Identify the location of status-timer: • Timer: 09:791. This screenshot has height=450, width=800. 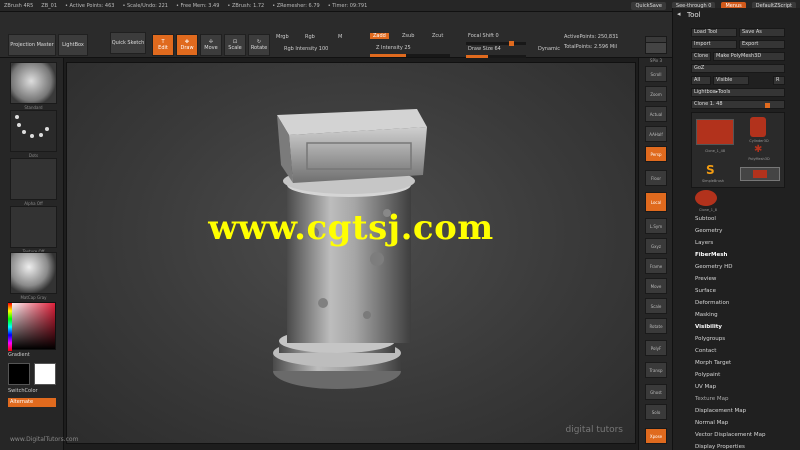
(347, 5).